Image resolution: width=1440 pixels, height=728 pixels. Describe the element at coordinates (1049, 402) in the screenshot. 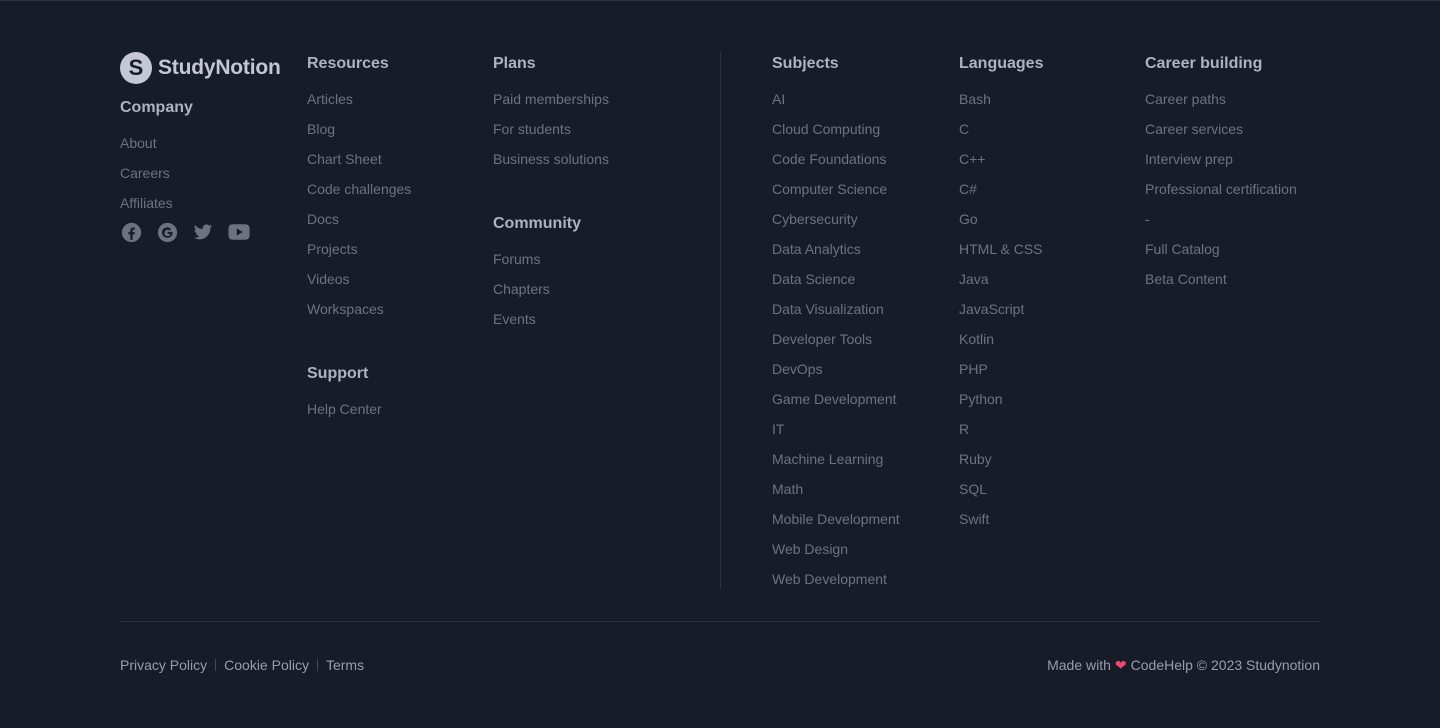

I see `footer-link: Python` at that location.